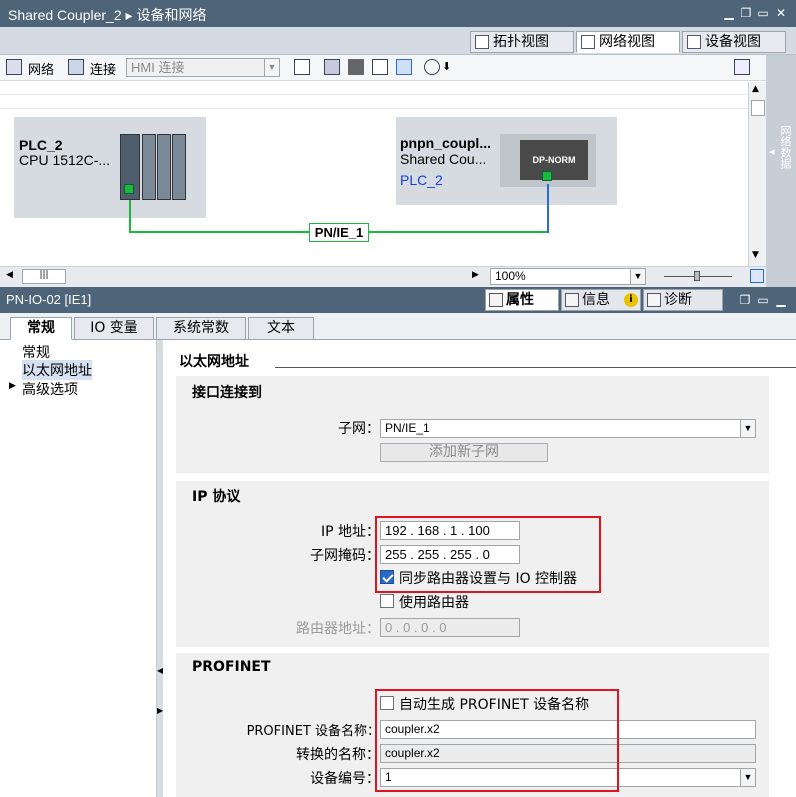  I want to click on connect-button-label: 连接, so click(103, 68).